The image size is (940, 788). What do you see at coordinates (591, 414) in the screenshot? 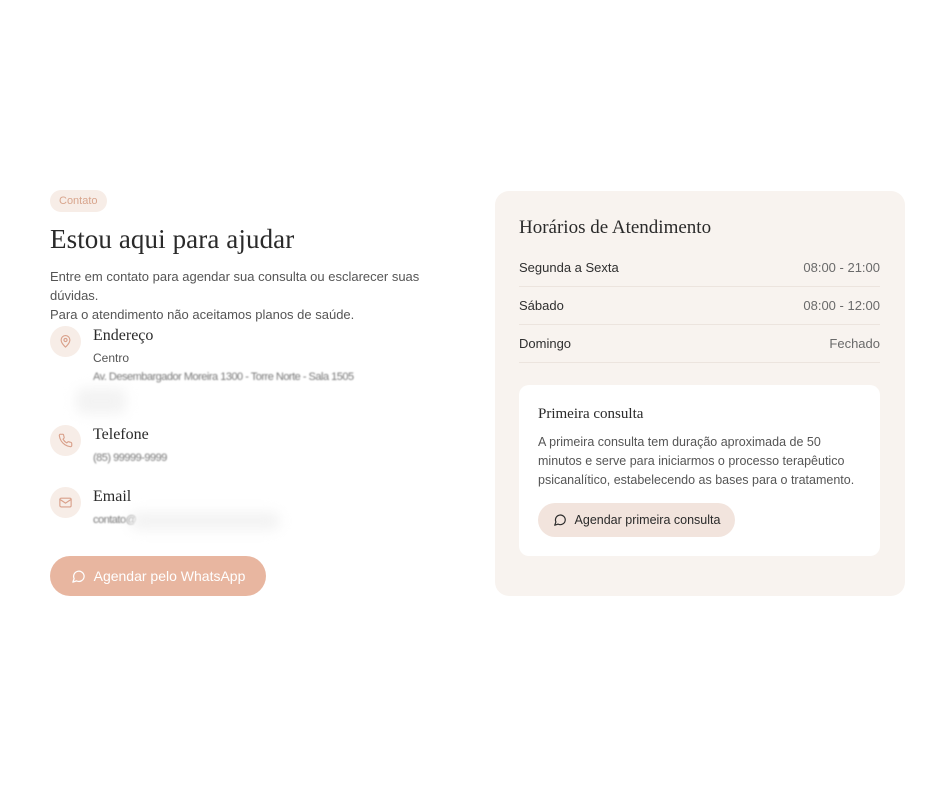
I see `first-visit-title: Primeira consulta` at bounding box center [591, 414].